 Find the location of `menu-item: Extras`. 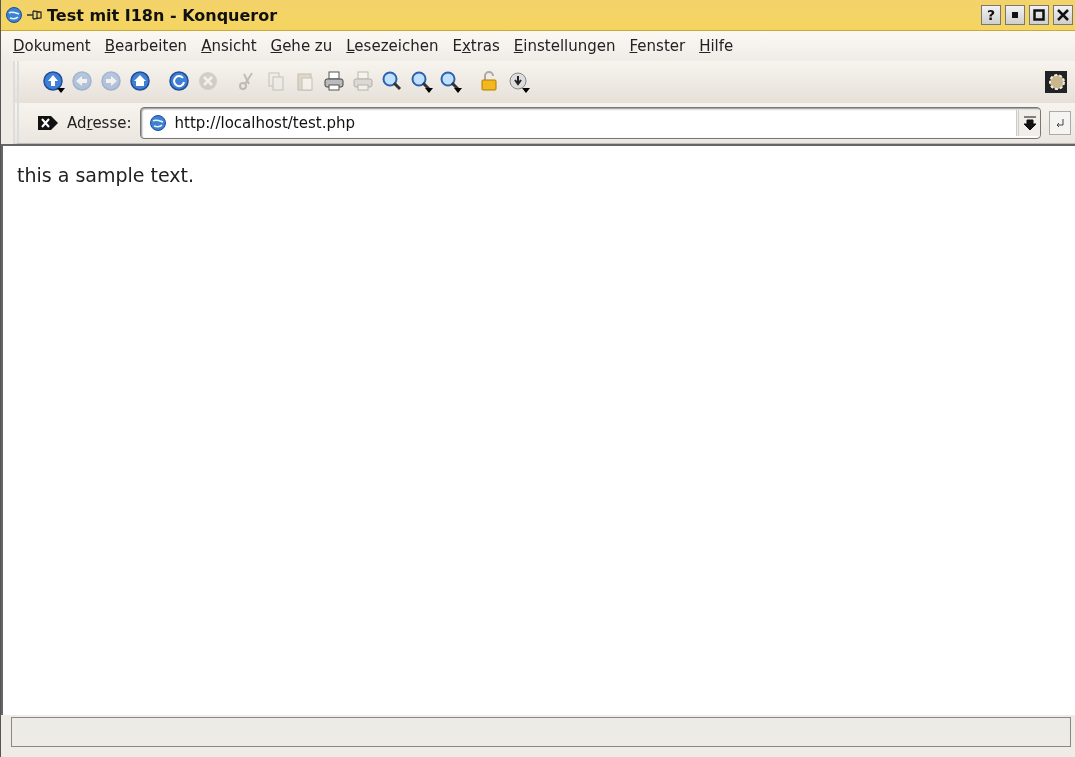

menu-item: Extras is located at coordinates (476, 46).